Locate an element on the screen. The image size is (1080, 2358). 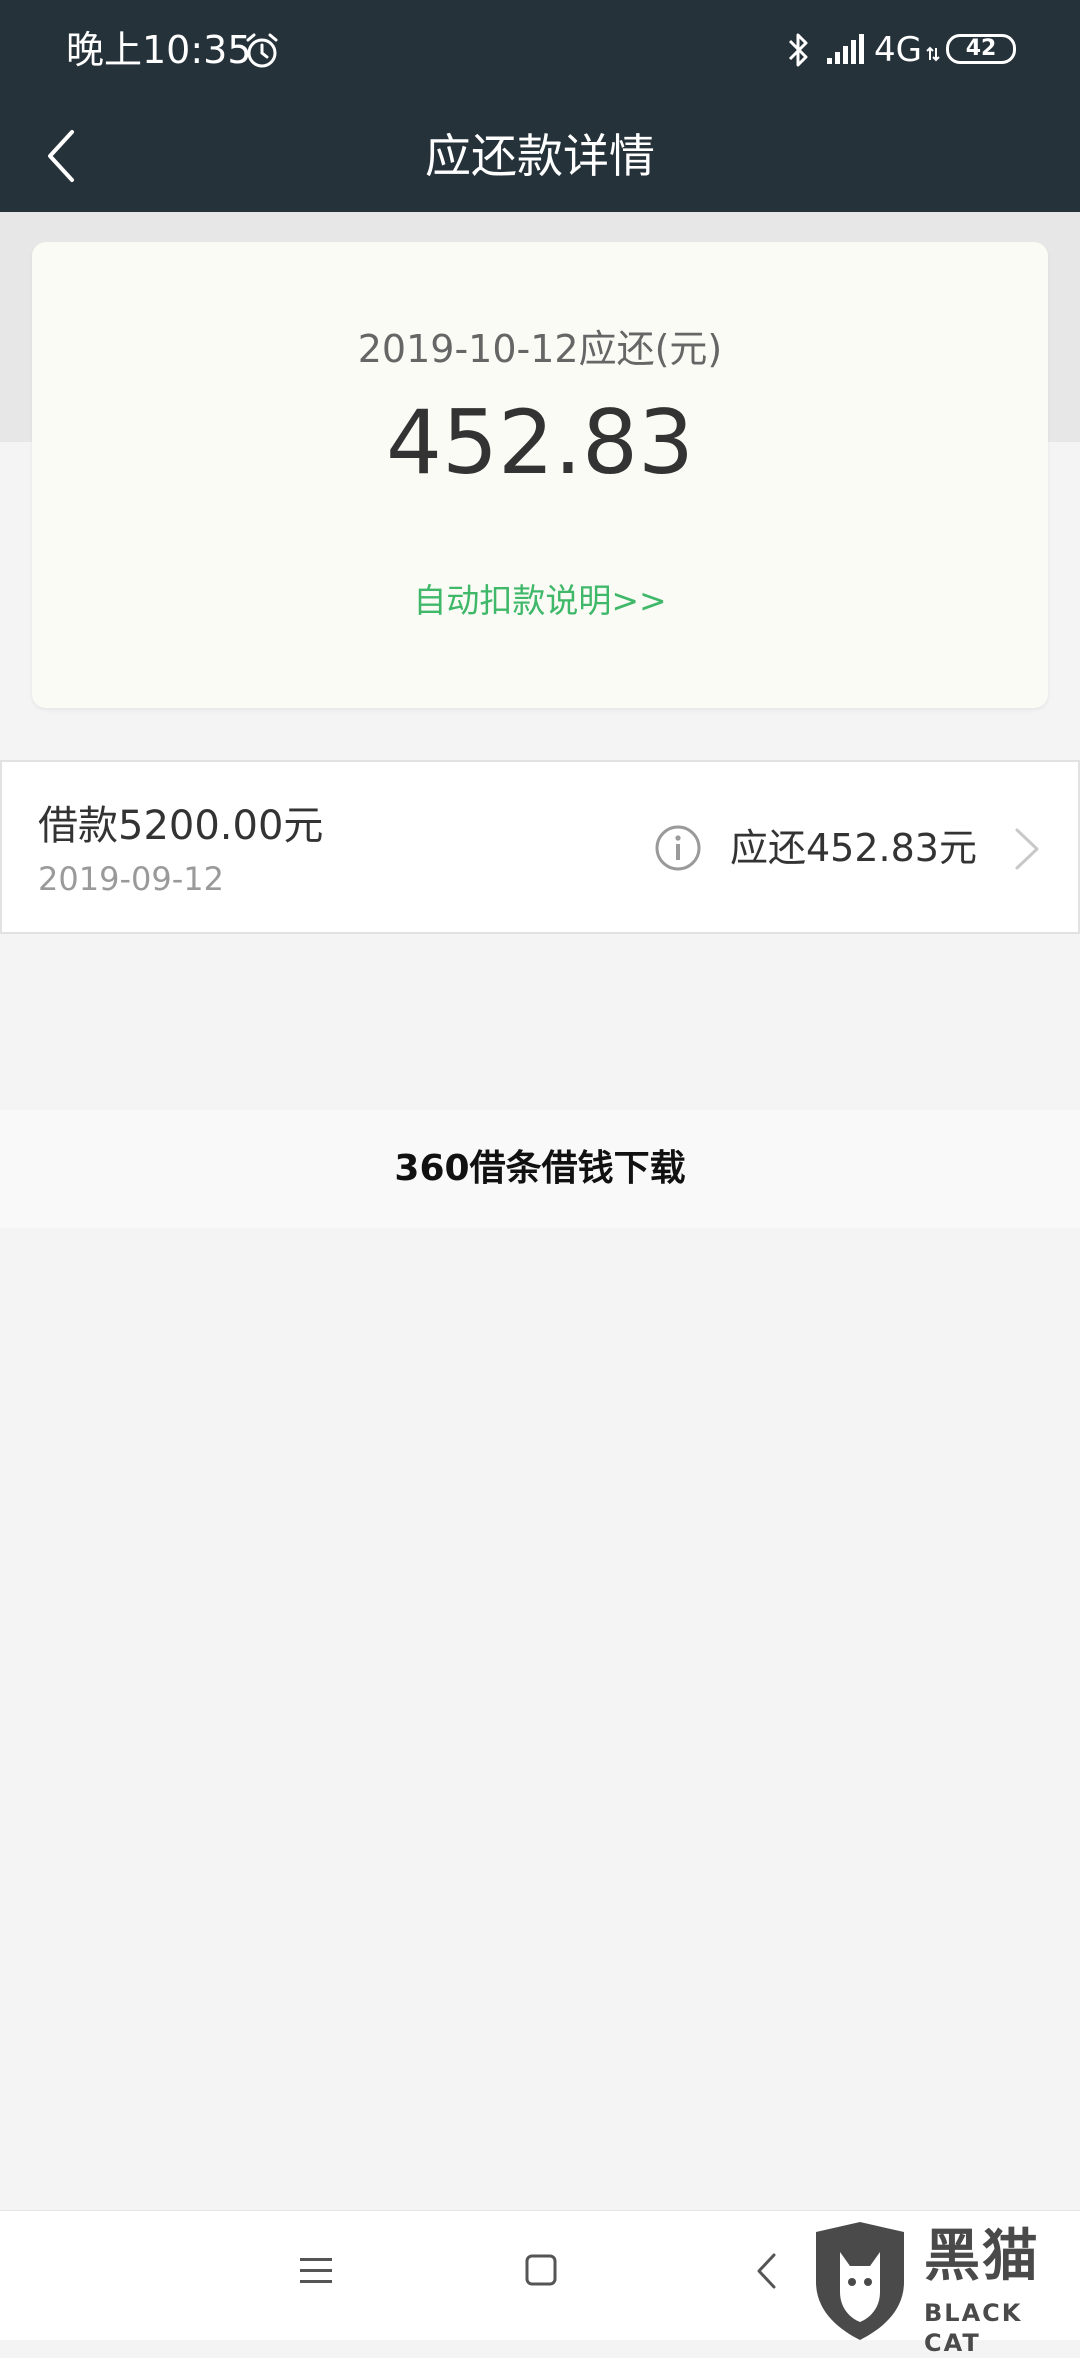
black-cat-watermark: 黑猫 BLACK CAT is located at coordinates (943, 2289).